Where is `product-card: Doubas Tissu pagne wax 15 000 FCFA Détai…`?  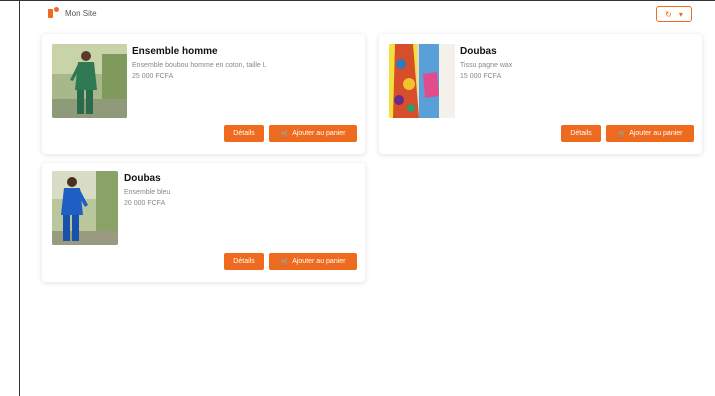
product-card: Doubas Tissu pagne wax 15 000 FCFA Détai… is located at coordinates (540, 94).